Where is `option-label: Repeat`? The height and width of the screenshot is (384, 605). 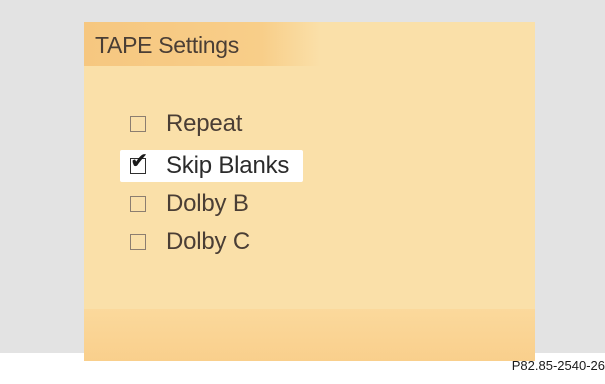
option-label: Repeat is located at coordinates (204, 123).